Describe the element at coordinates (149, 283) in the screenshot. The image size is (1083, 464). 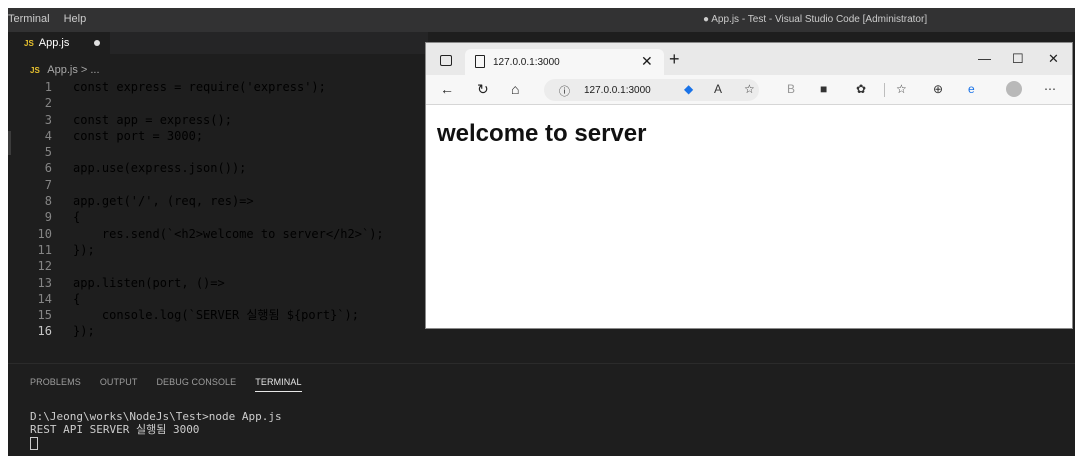
I see `code-text: app.listen(port, ()=>` at that location.